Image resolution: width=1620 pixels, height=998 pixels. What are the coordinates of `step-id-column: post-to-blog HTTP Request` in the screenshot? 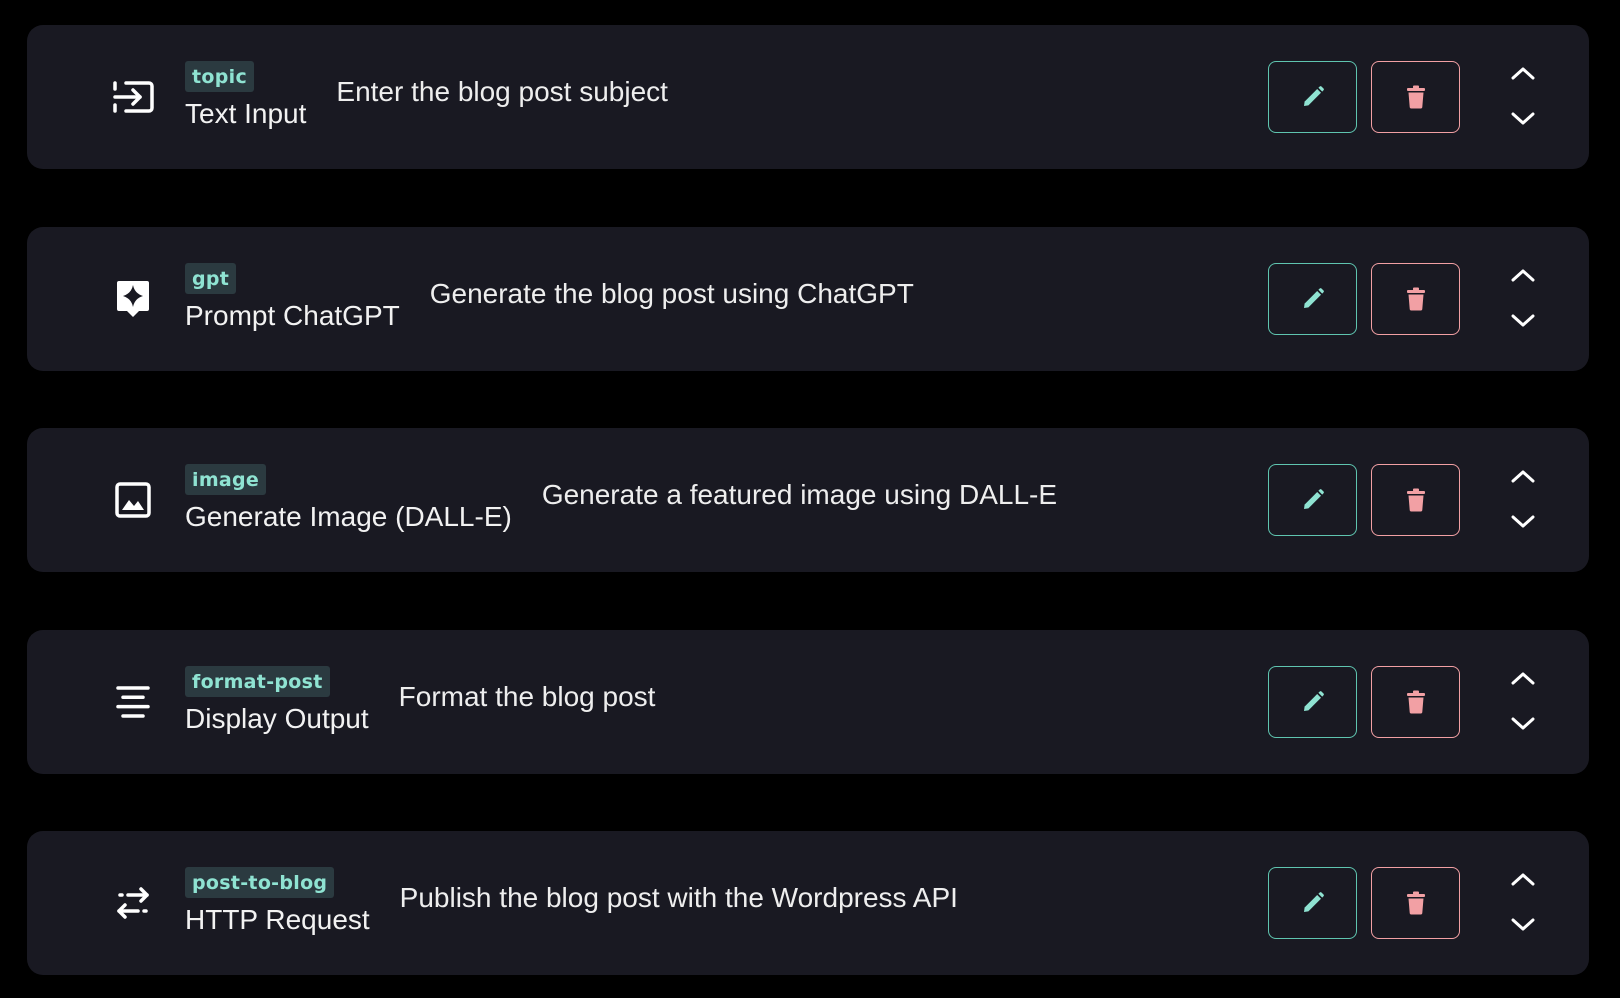 It's located at (277, 901).